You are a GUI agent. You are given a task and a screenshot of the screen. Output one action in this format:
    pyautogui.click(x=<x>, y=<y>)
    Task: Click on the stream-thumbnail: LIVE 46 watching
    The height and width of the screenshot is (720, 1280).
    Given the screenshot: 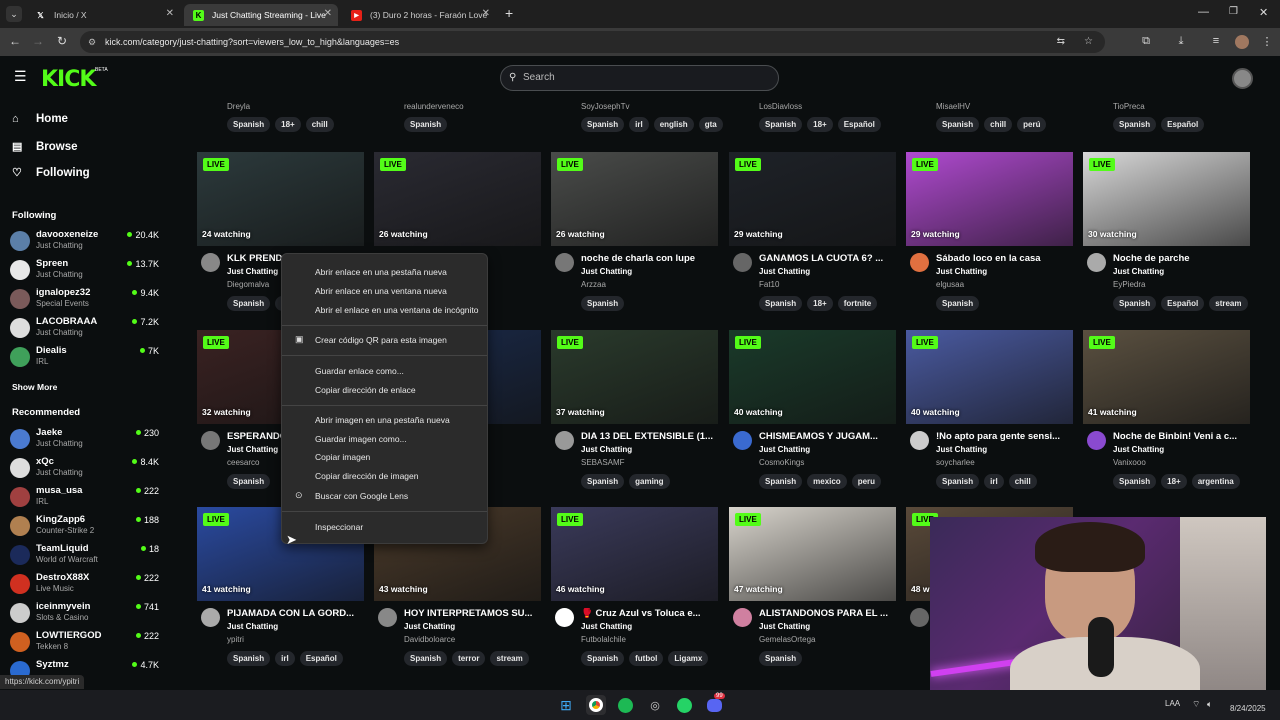 What is the action you would take?
    pyautogui.click(x=634, y=554)
    